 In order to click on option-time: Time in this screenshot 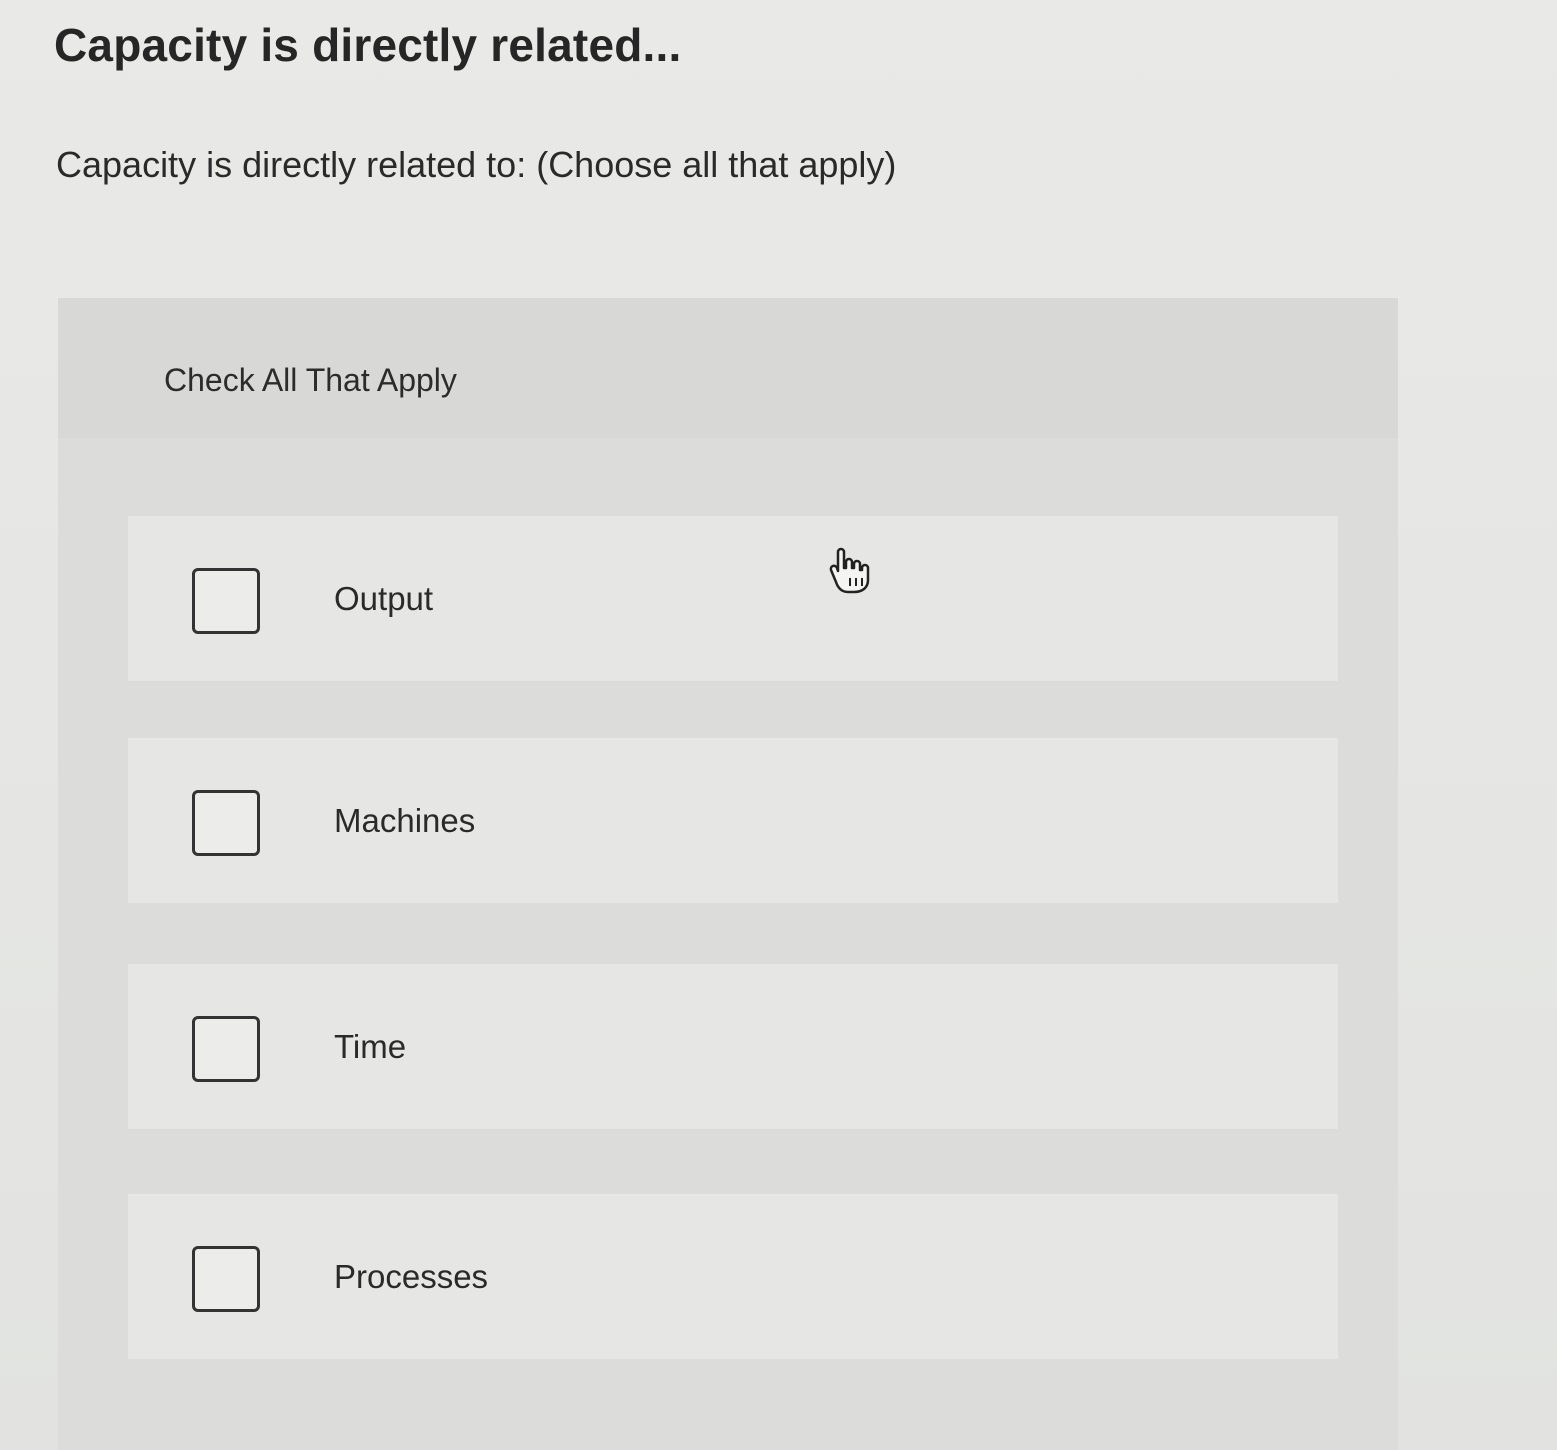, I will do `click(733, 1046)`.